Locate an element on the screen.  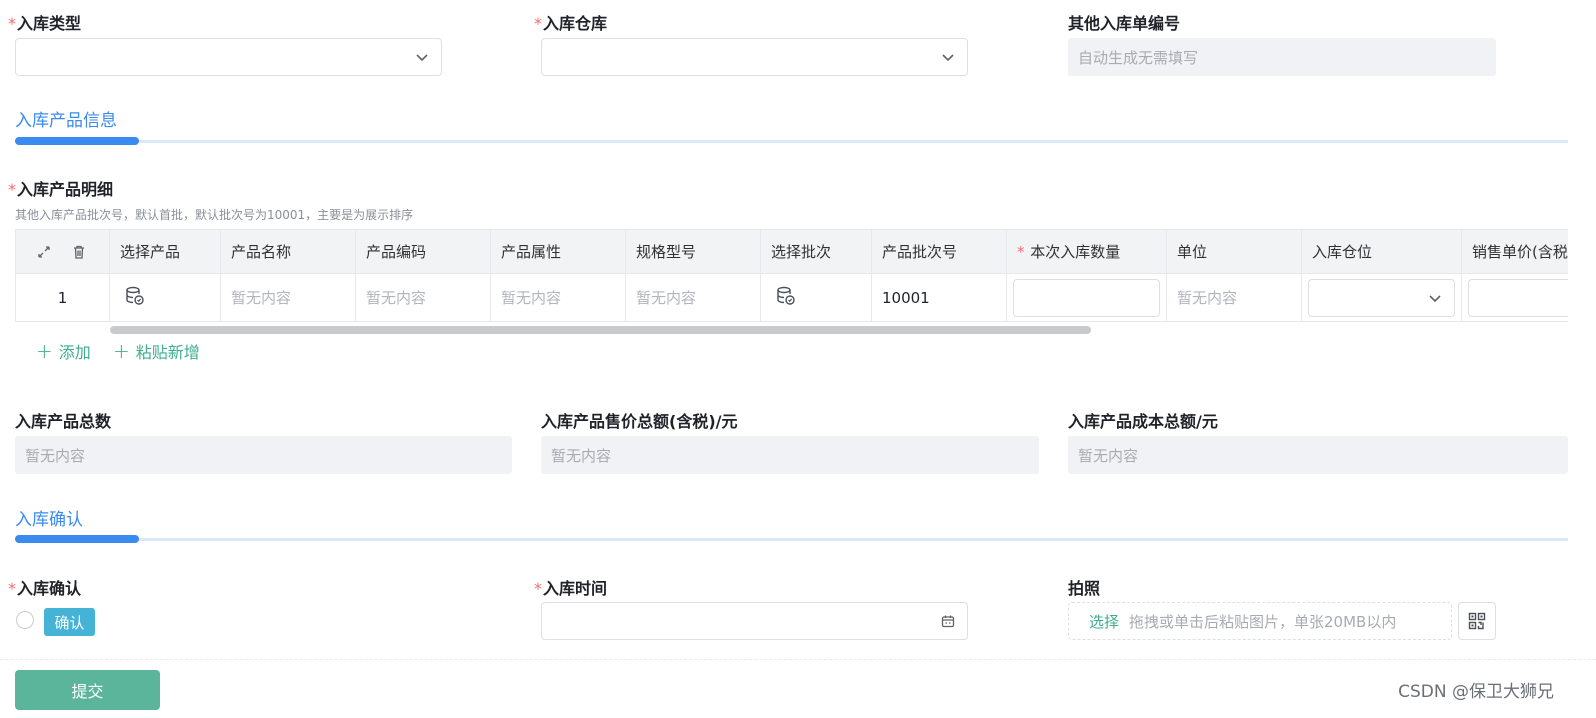
select-batch-cell is located at coordinates (816, 297).